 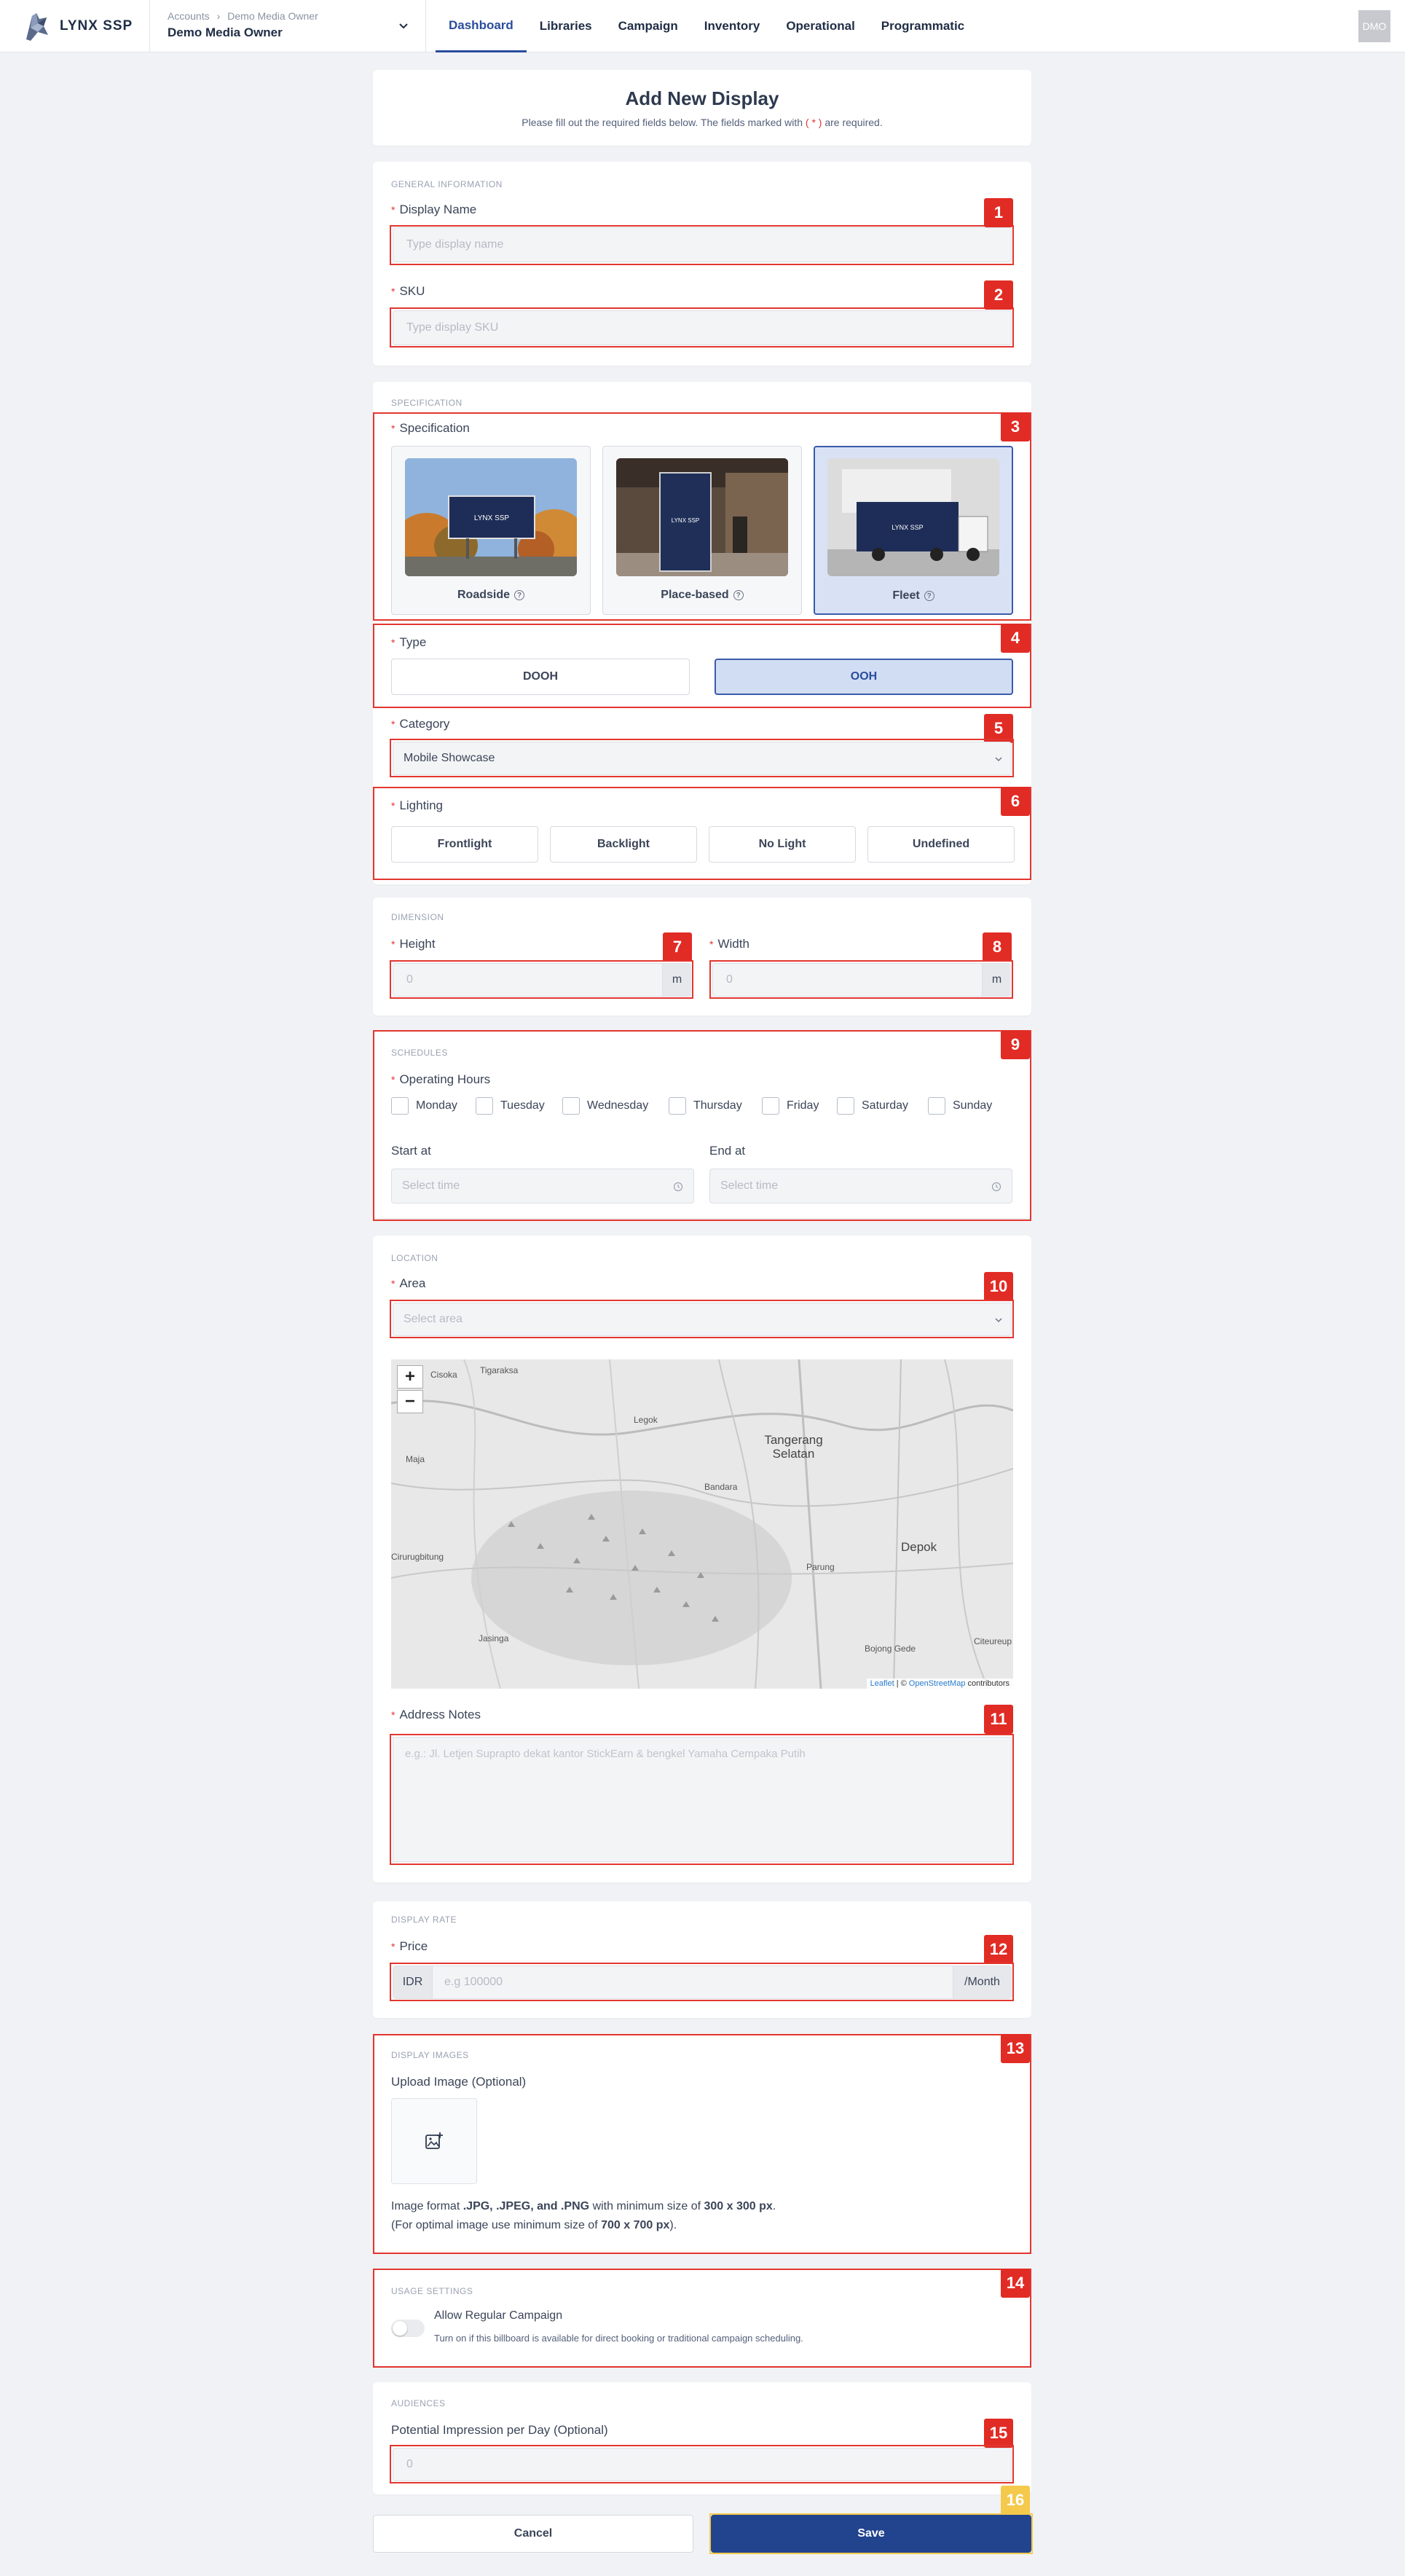 What do you see at coordinates (566, 26) in the screenshot?
I see `tab-libraries: Libraries` at bounding box center [566, 26].